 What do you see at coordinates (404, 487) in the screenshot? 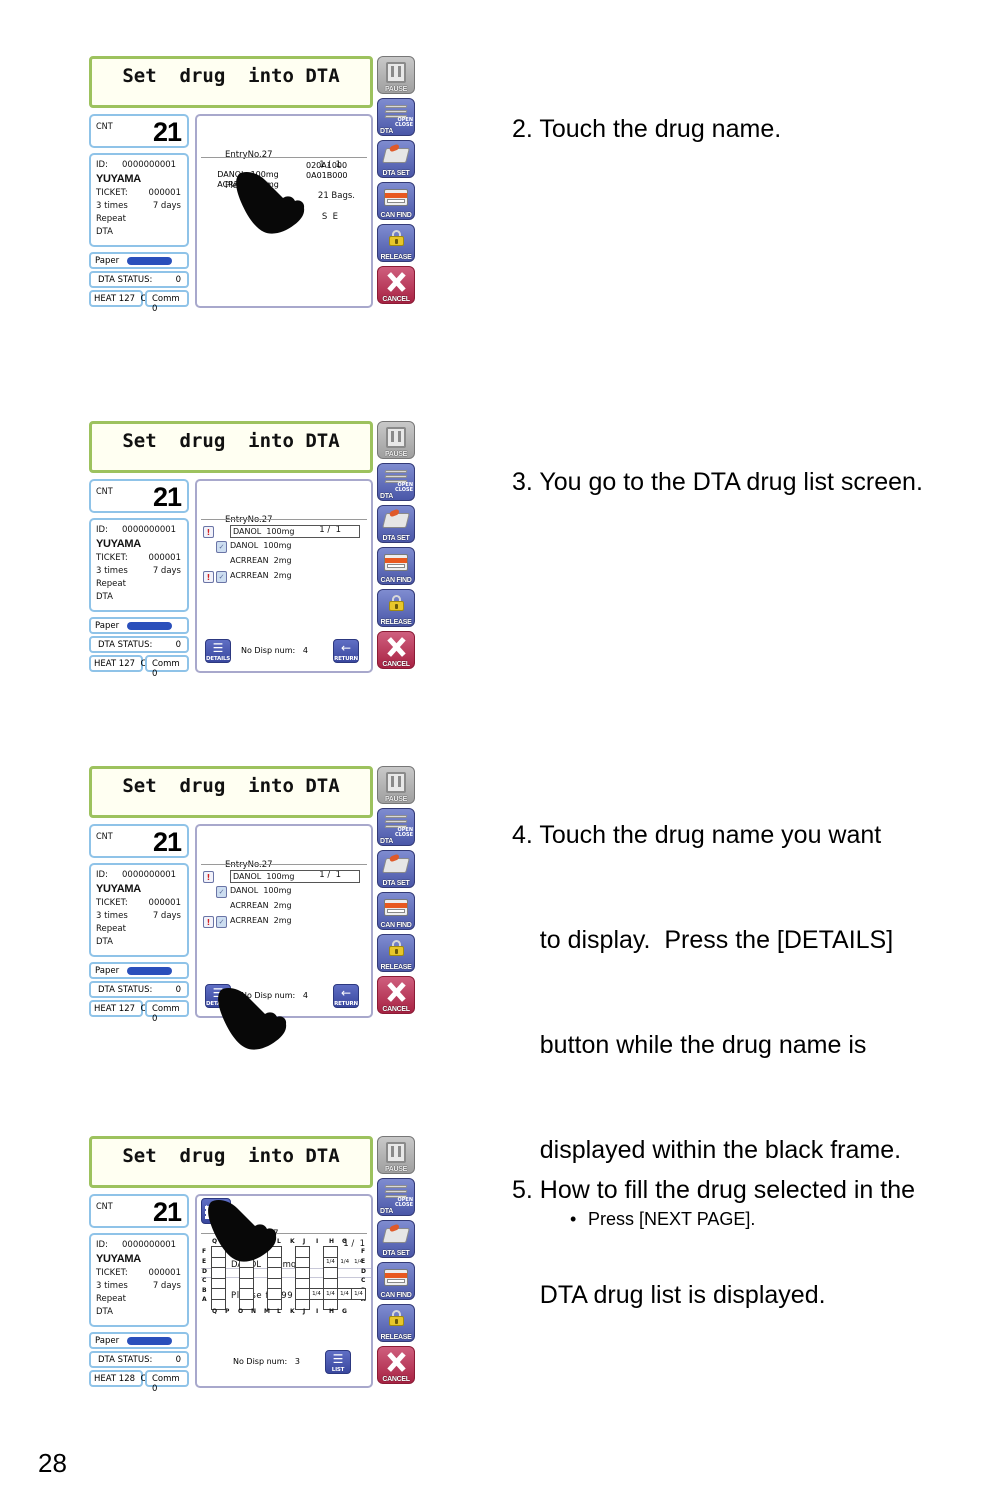
I see `open-close-sublabel: OPEN CLOSE` at bounding box center [404, 487].